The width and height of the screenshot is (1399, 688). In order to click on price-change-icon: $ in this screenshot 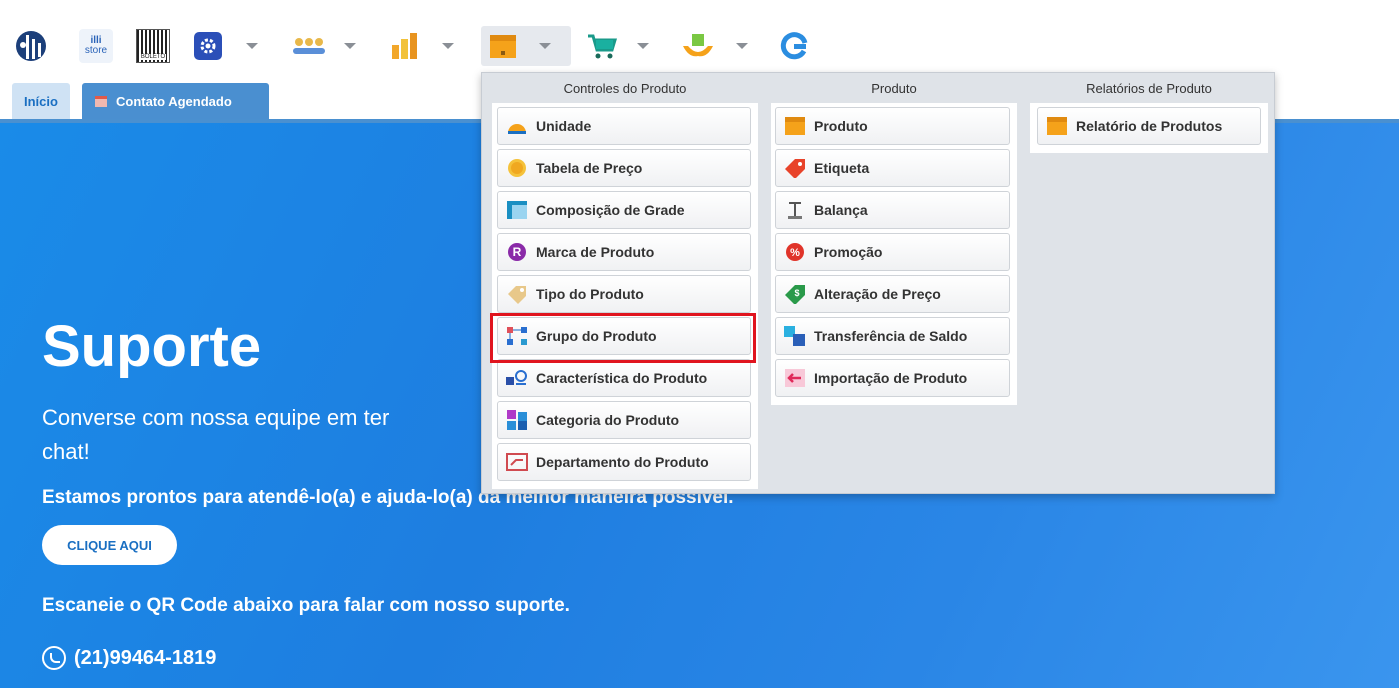, I will do `click(795, 294)`.